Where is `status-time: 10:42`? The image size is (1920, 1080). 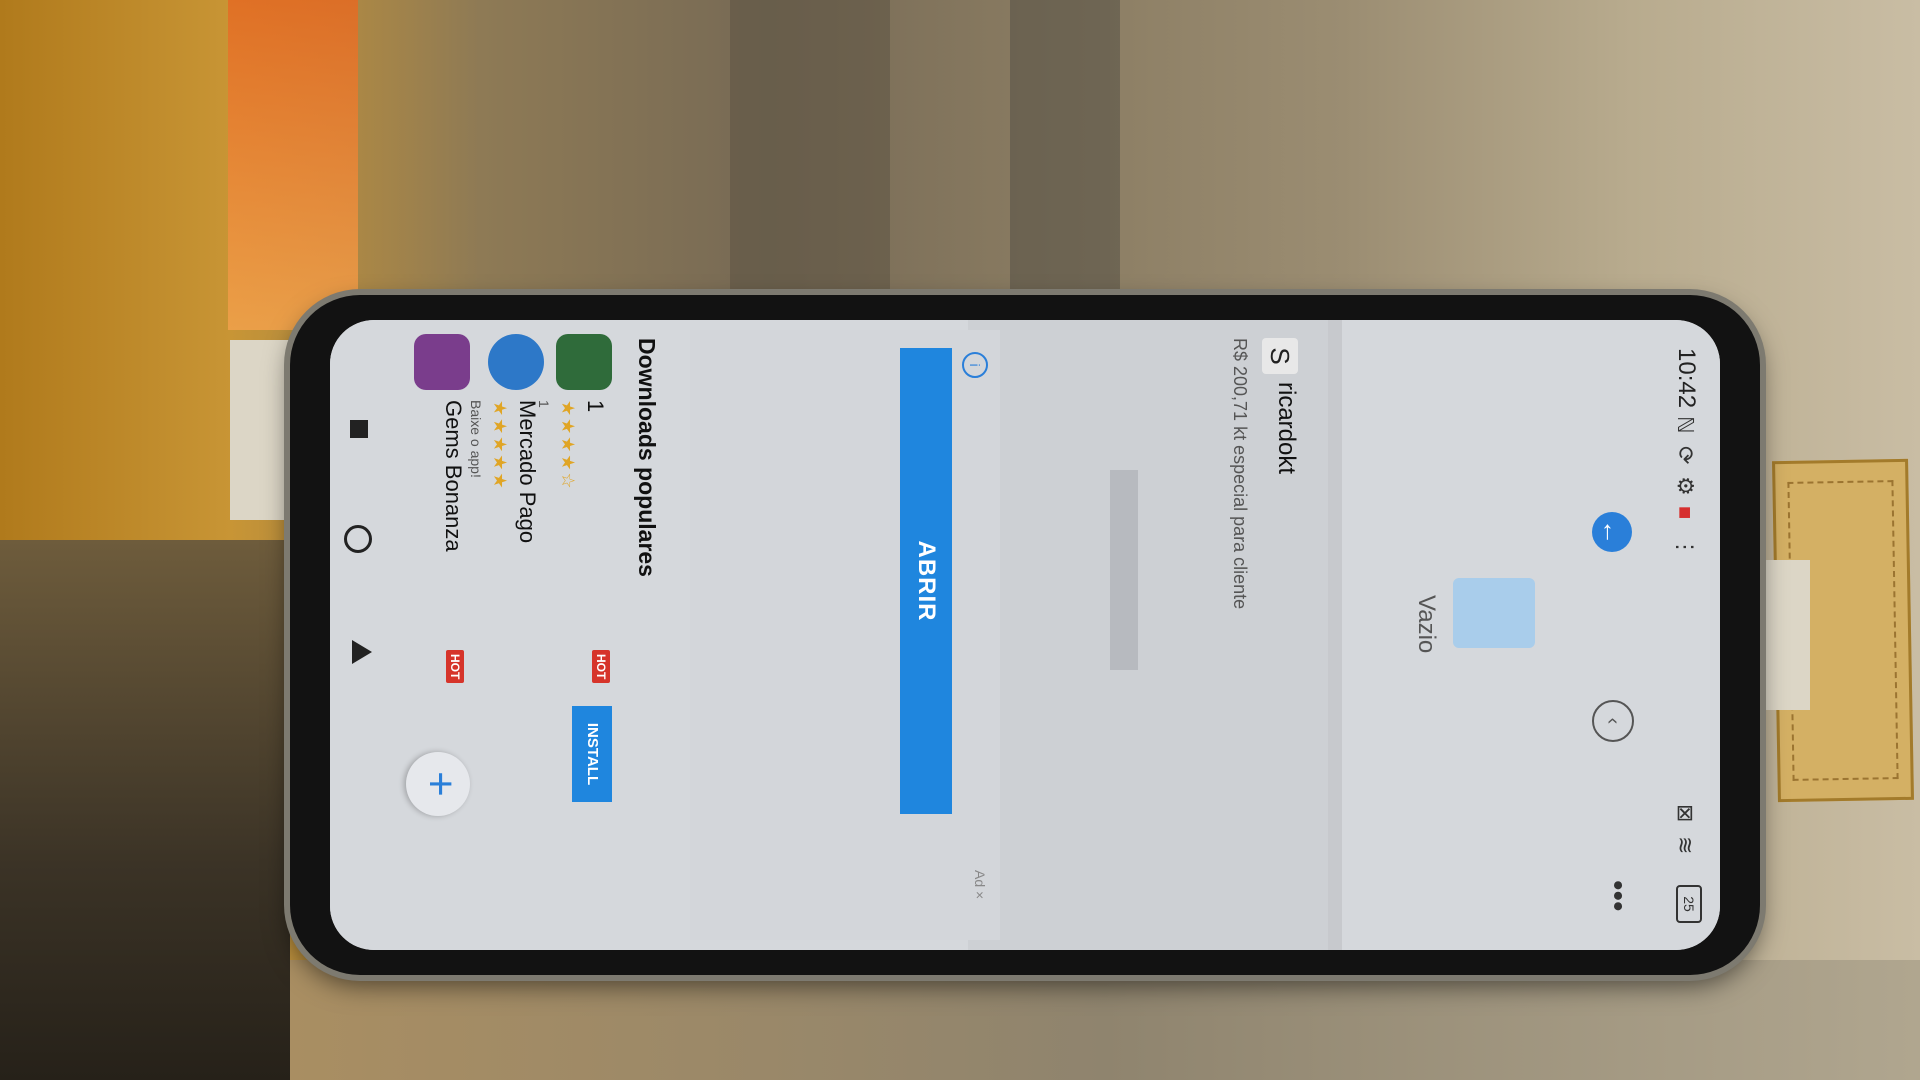 status-time: 10:42 is located at coordinates (1686, 378).